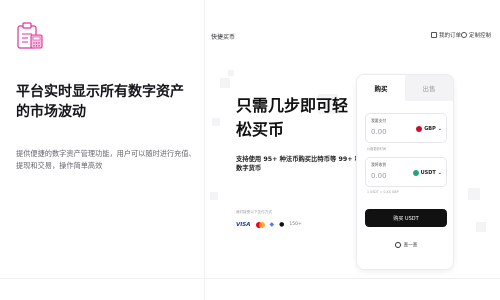 Image resolution: width=500 pixels, height=300 pixels. Describe the element at coordinates (410, 245) in the screenshot. I see `check-link-label: 查一查` at that location.